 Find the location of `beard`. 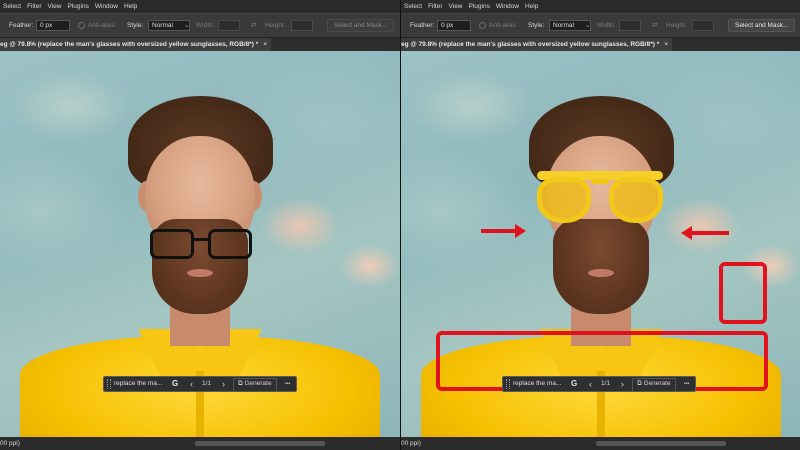

beard is located at coordinates (601, 266).